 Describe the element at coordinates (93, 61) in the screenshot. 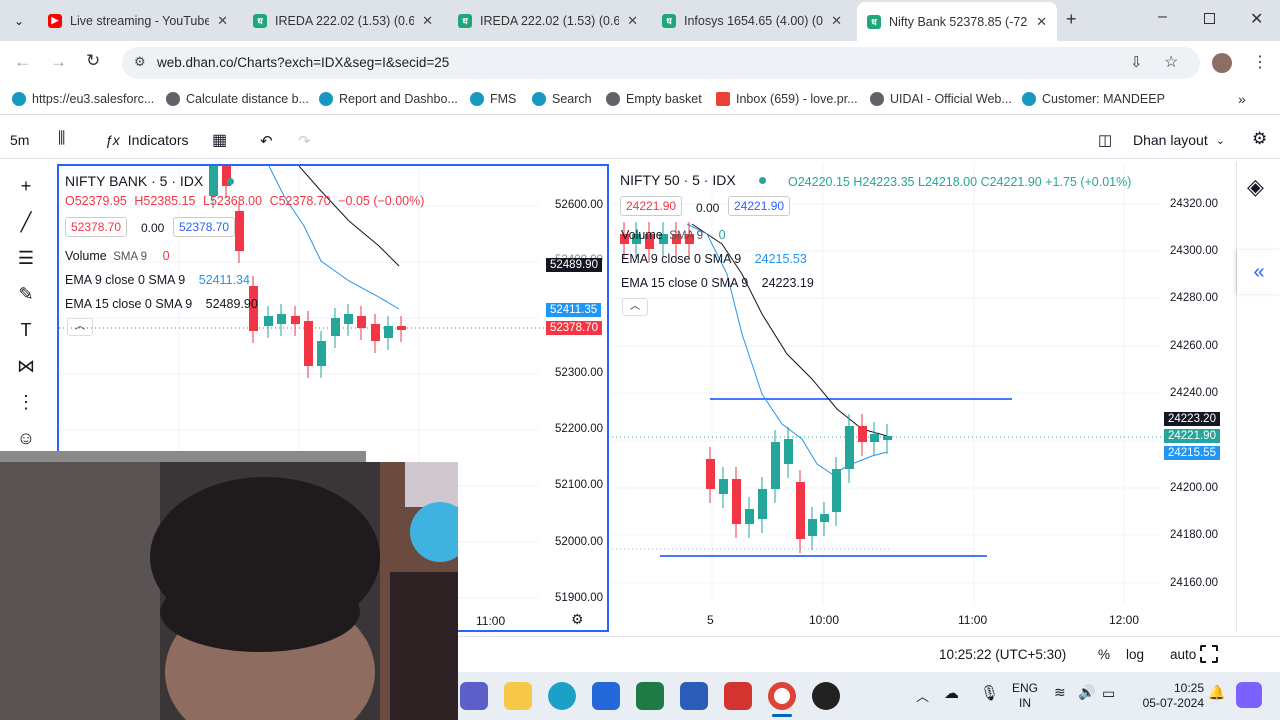

I see `reload-icon: ↻` at that location.